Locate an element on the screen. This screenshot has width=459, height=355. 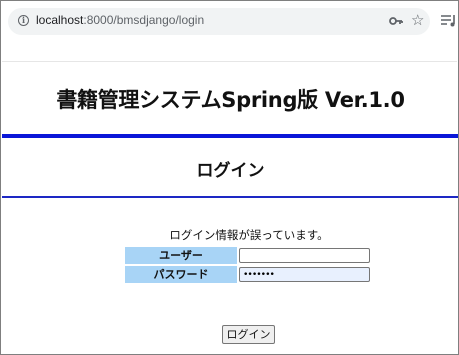
title-rule is located at coordinates (230, 136).